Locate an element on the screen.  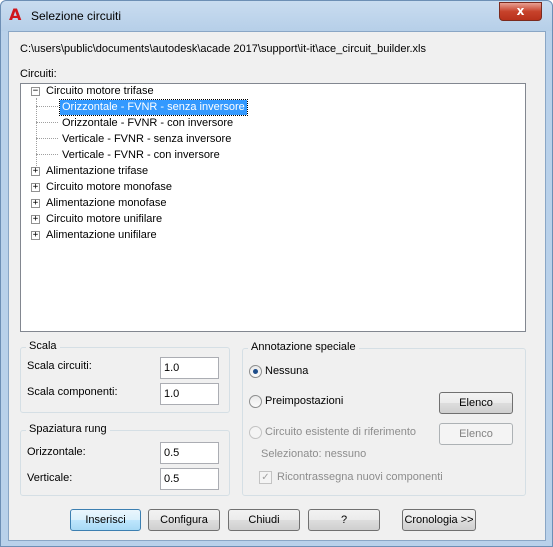
ricontrassegna-checkbox: ✓ is located at coordinates (265, 477).